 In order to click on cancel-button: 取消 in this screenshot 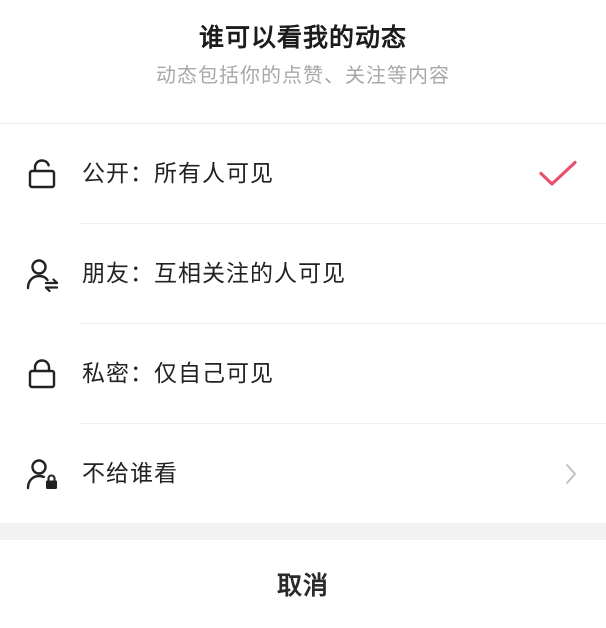, I will do `click(303, 584)`.